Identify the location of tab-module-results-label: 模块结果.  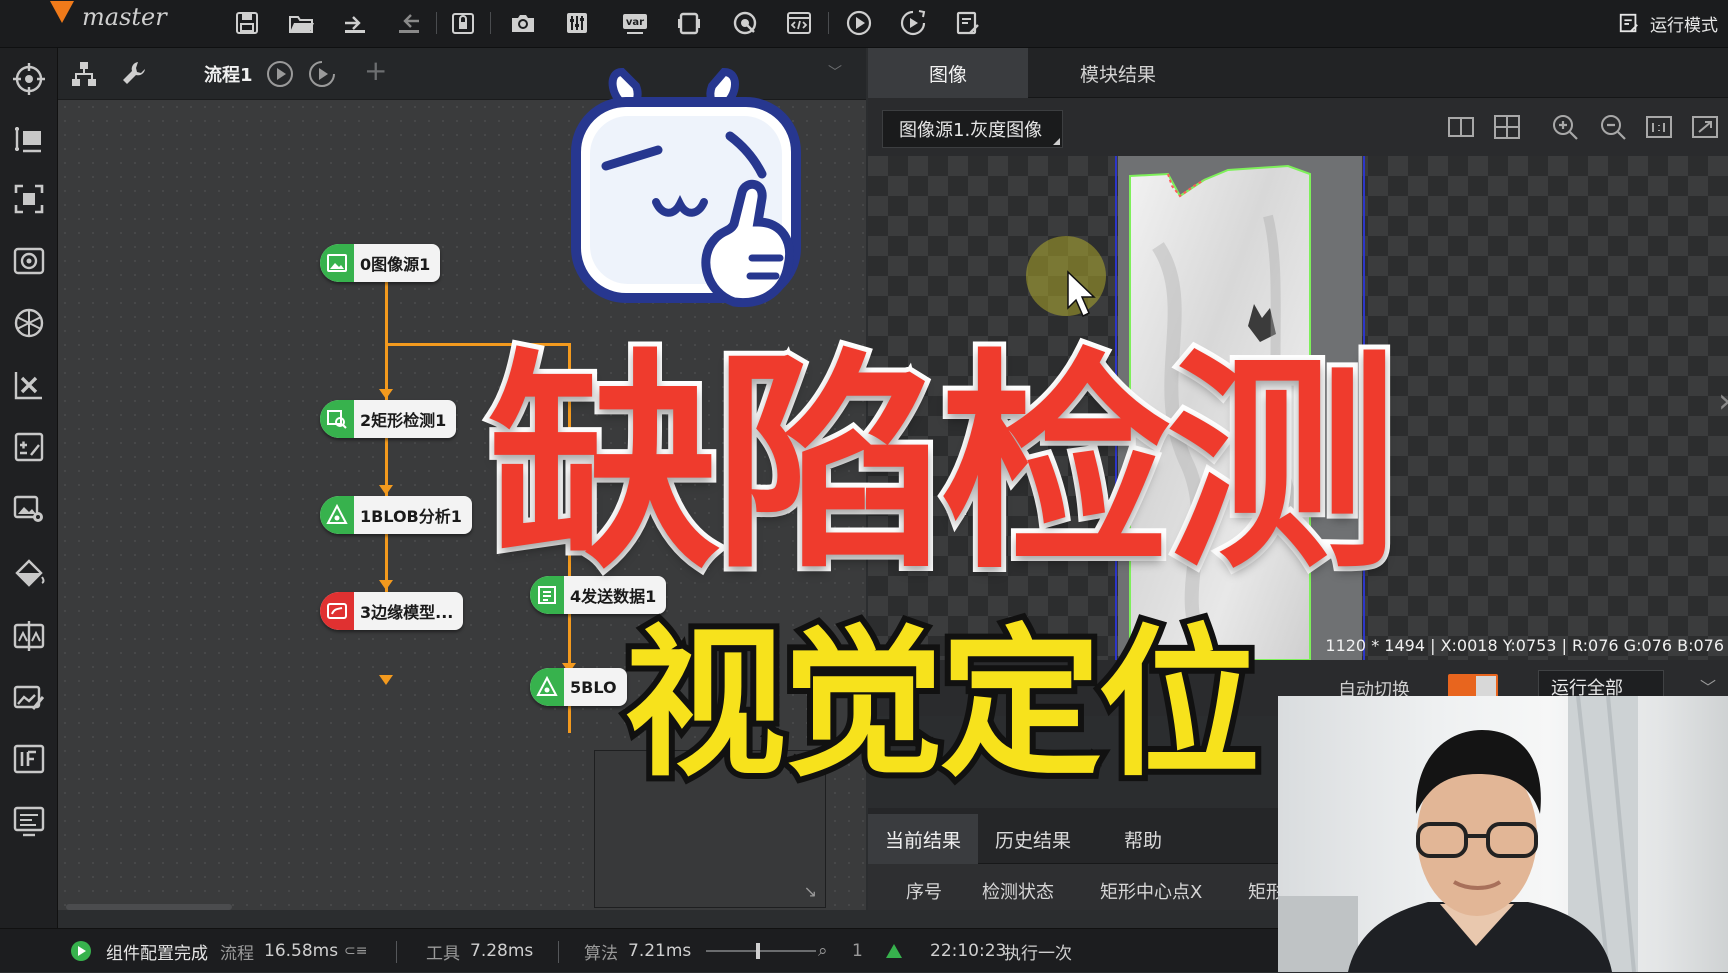
(1117, 74).